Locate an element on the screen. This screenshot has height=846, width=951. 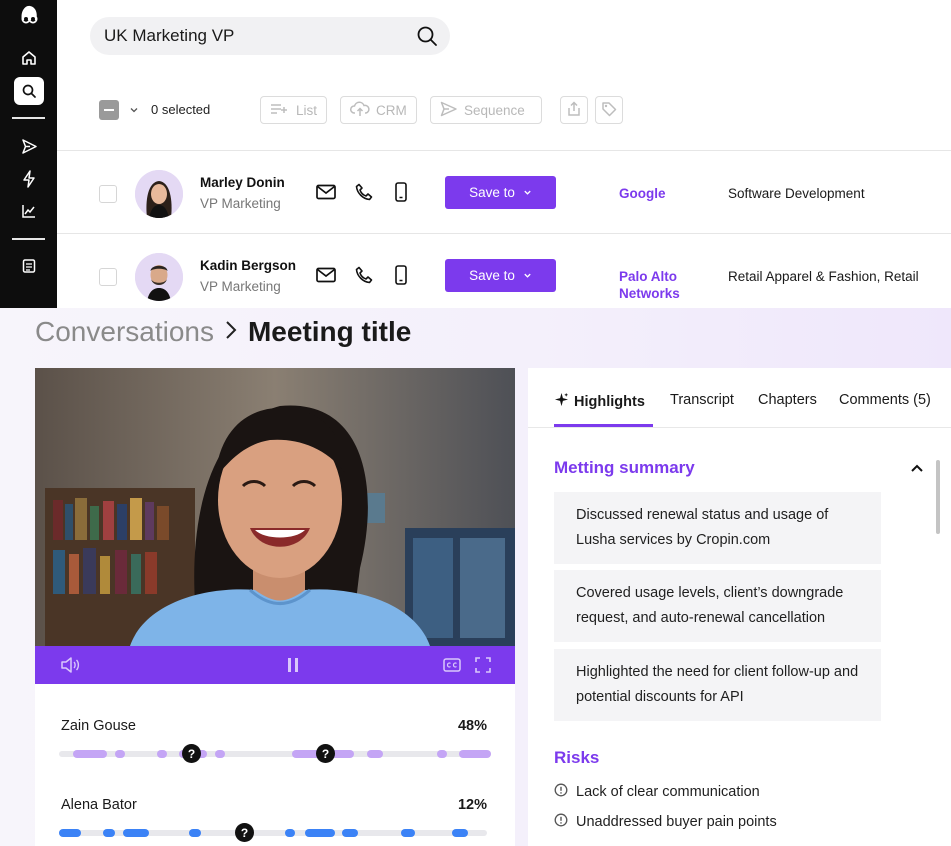
chevron-up-icon is located at coordinates (917, 469).